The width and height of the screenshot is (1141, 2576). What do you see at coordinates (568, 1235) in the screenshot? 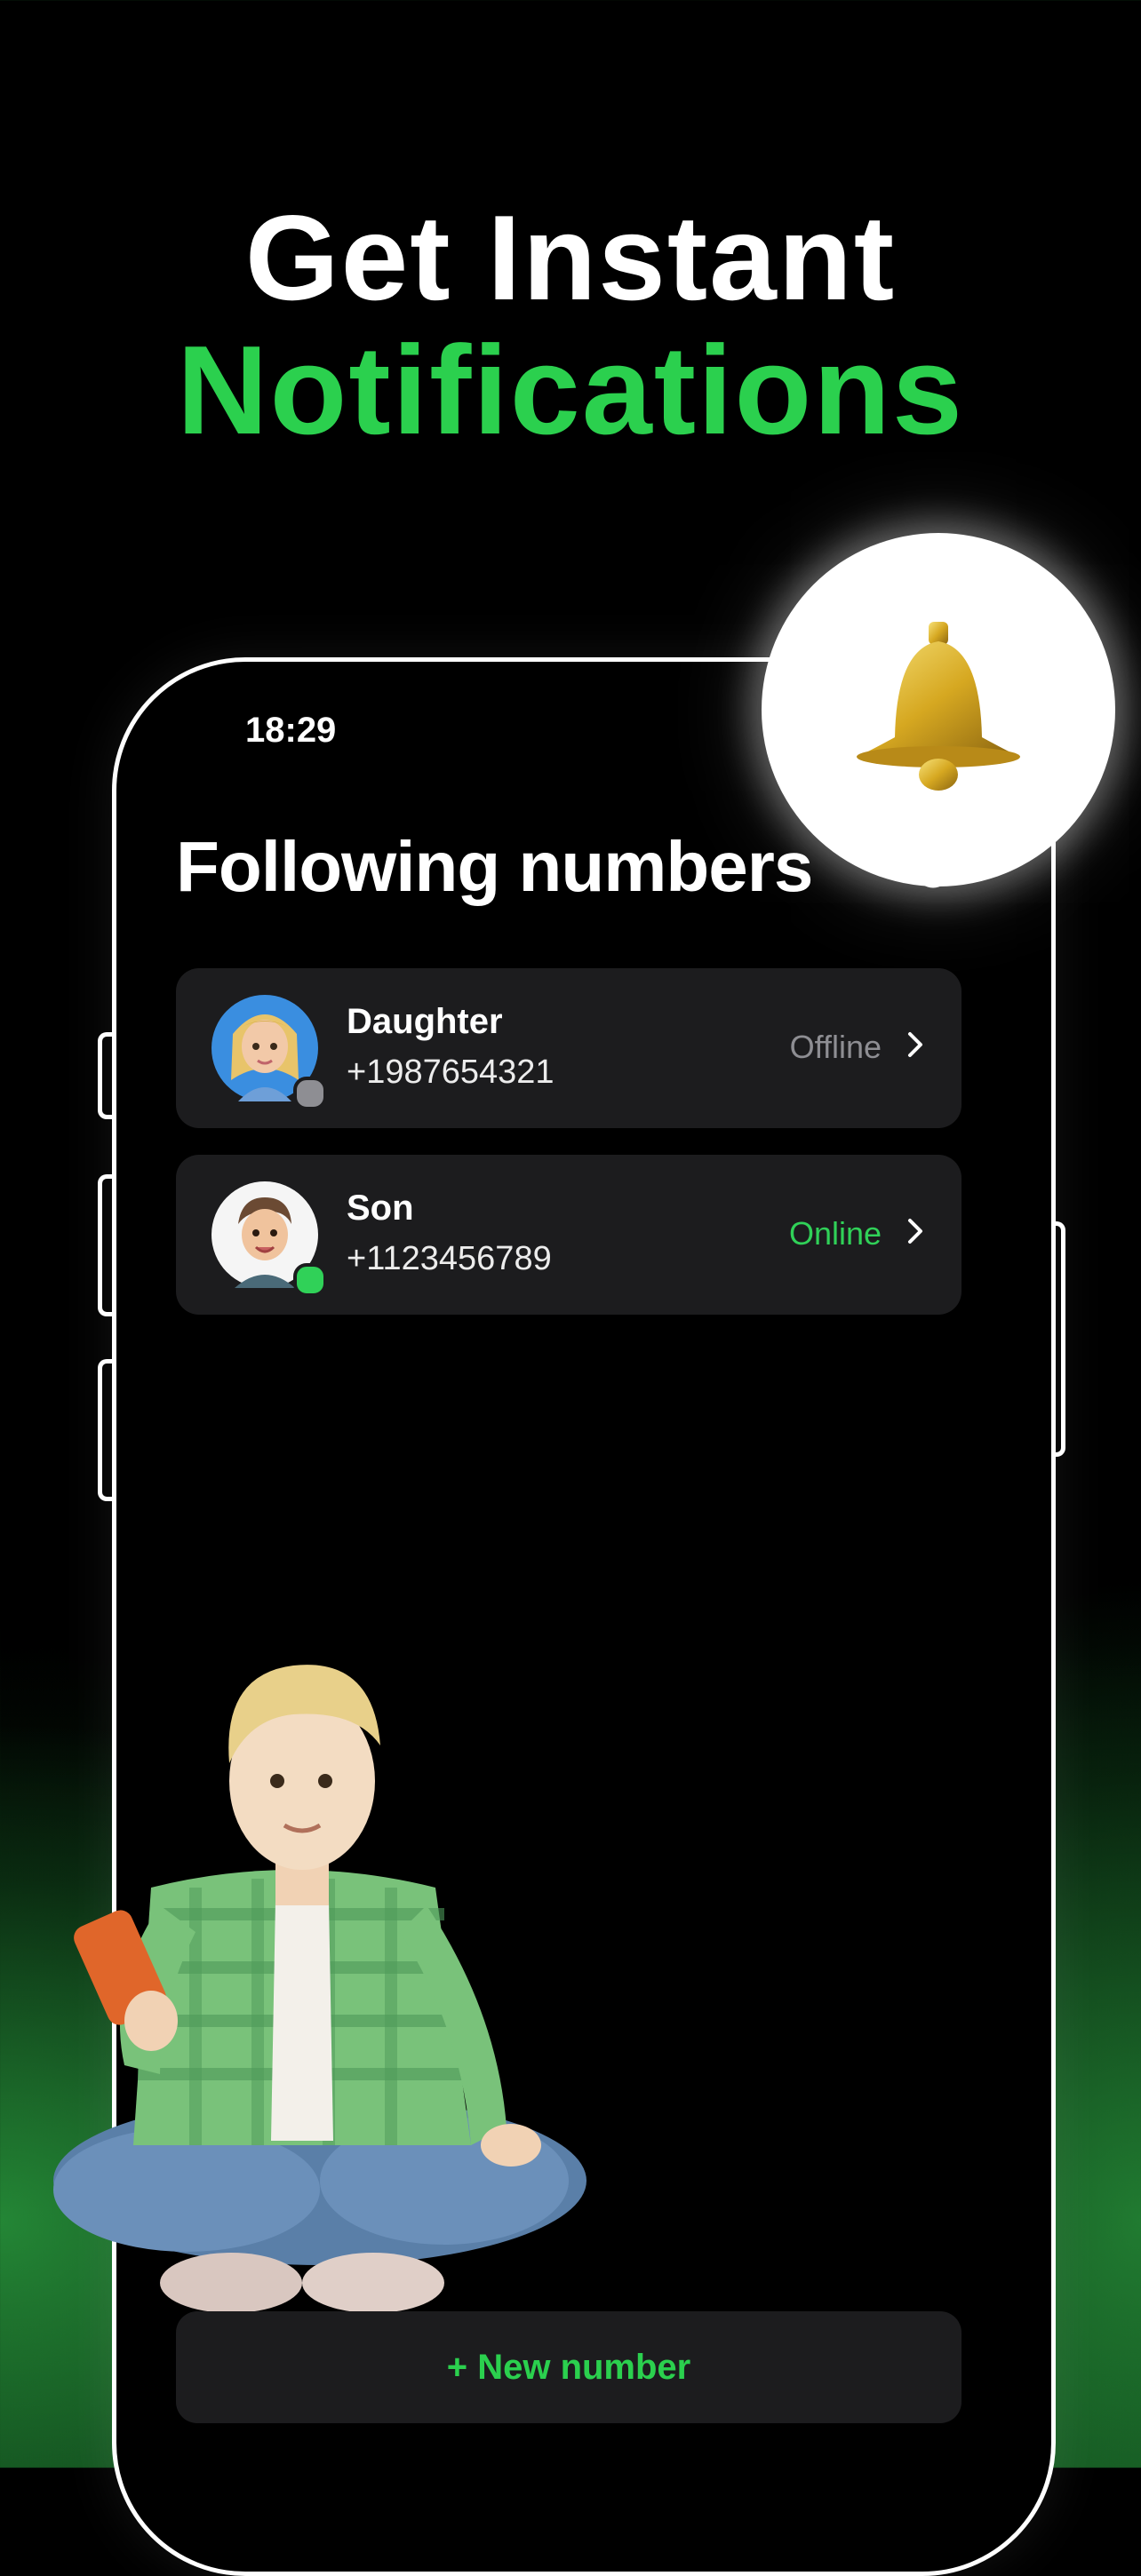
I see `contact-row-son: Son +1123456789 Online` at bounding box center [568, 1235].